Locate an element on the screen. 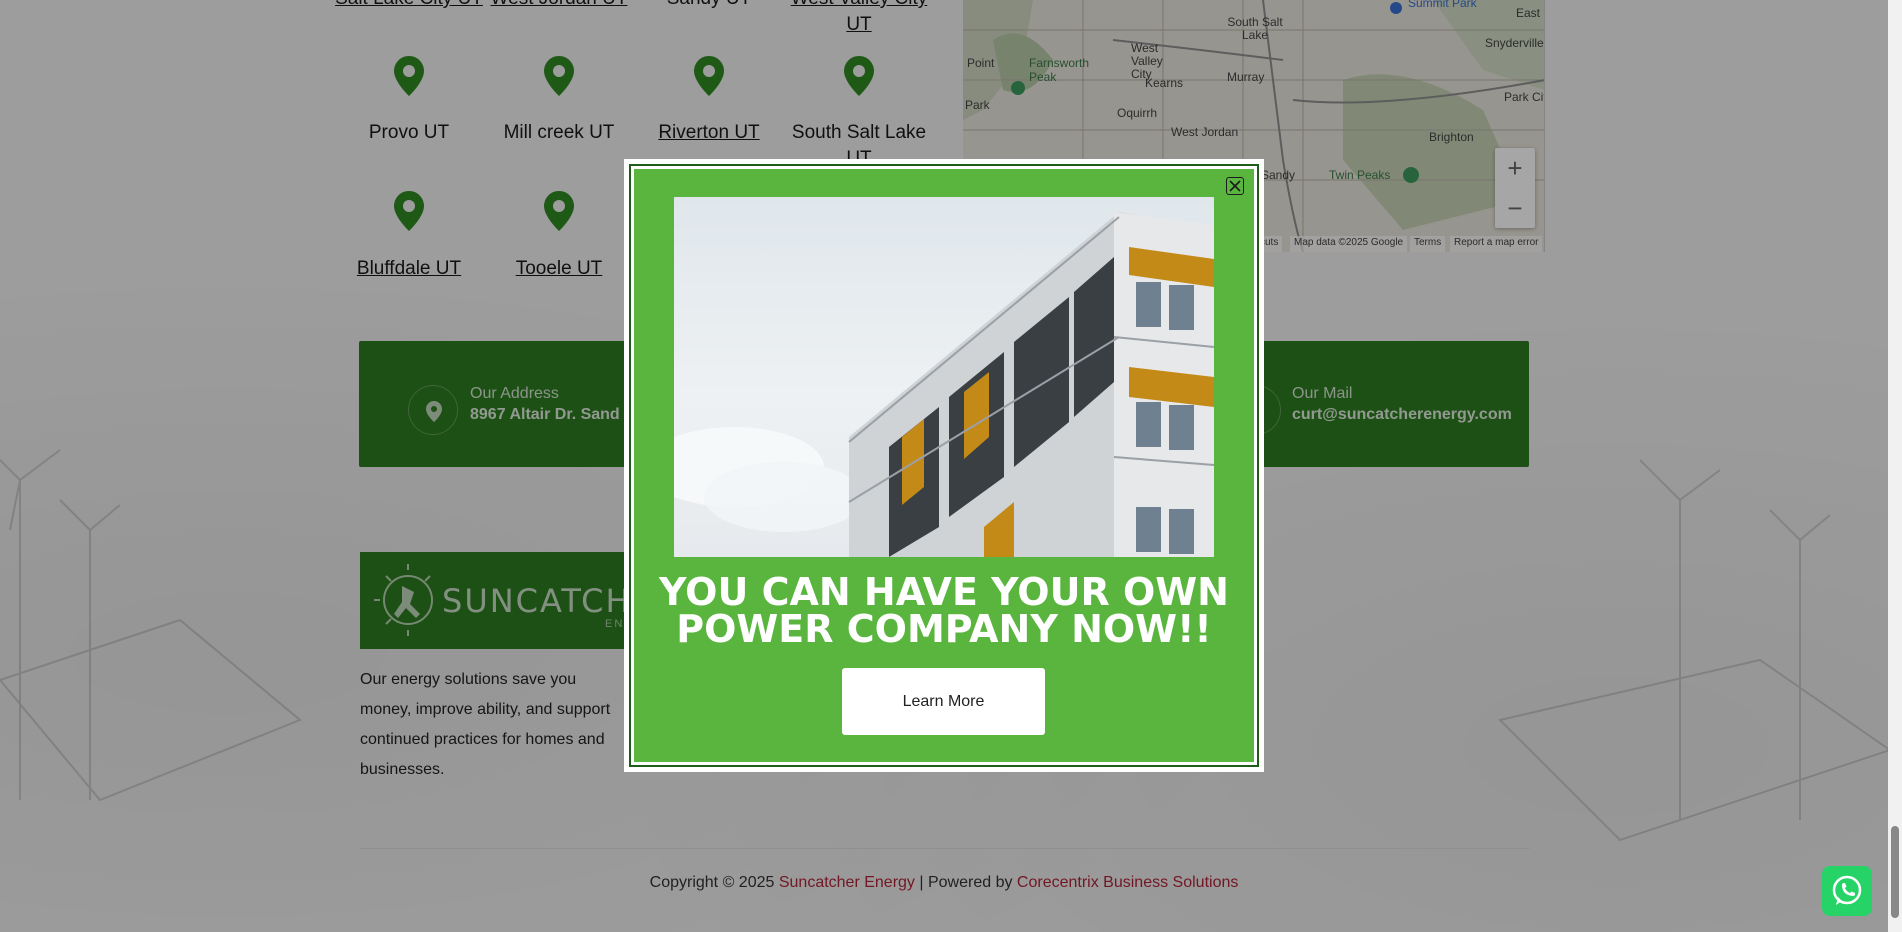  close-icon is located at coordinates (1235, 186).